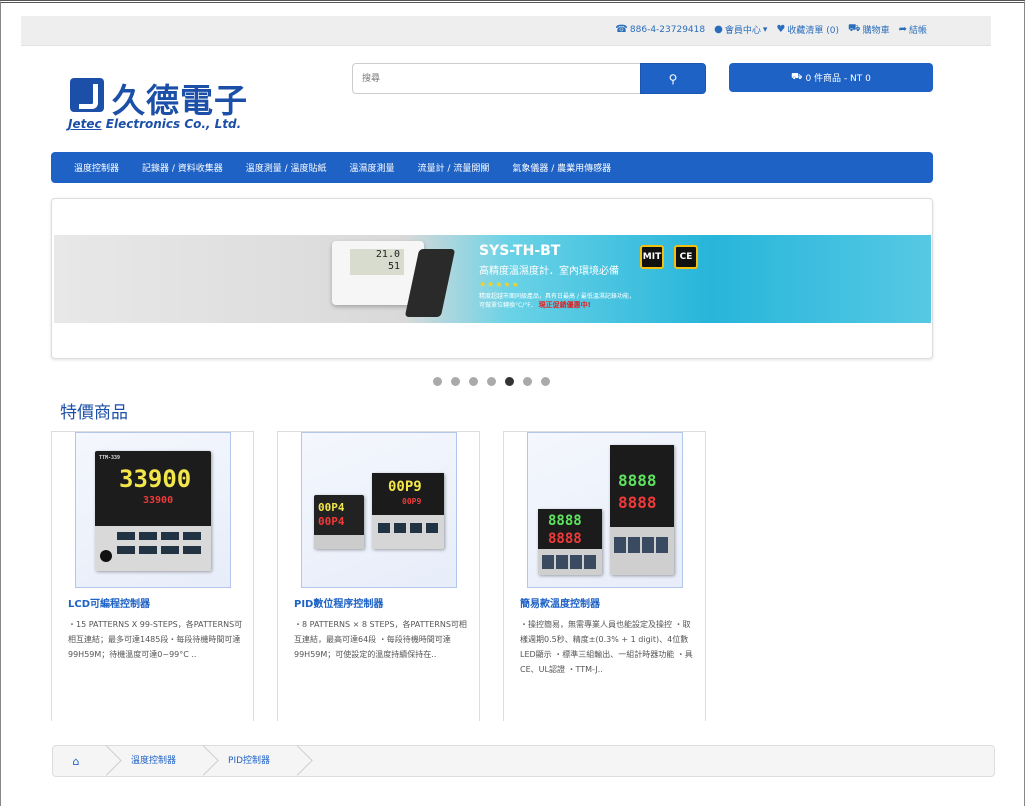 This screenshot has width=1025, height=806. I want to click on banner-desc-line1: 精度超越市面同級產品，具有日最高 / 最低溫濕記錄功能，, so click(557, 296).